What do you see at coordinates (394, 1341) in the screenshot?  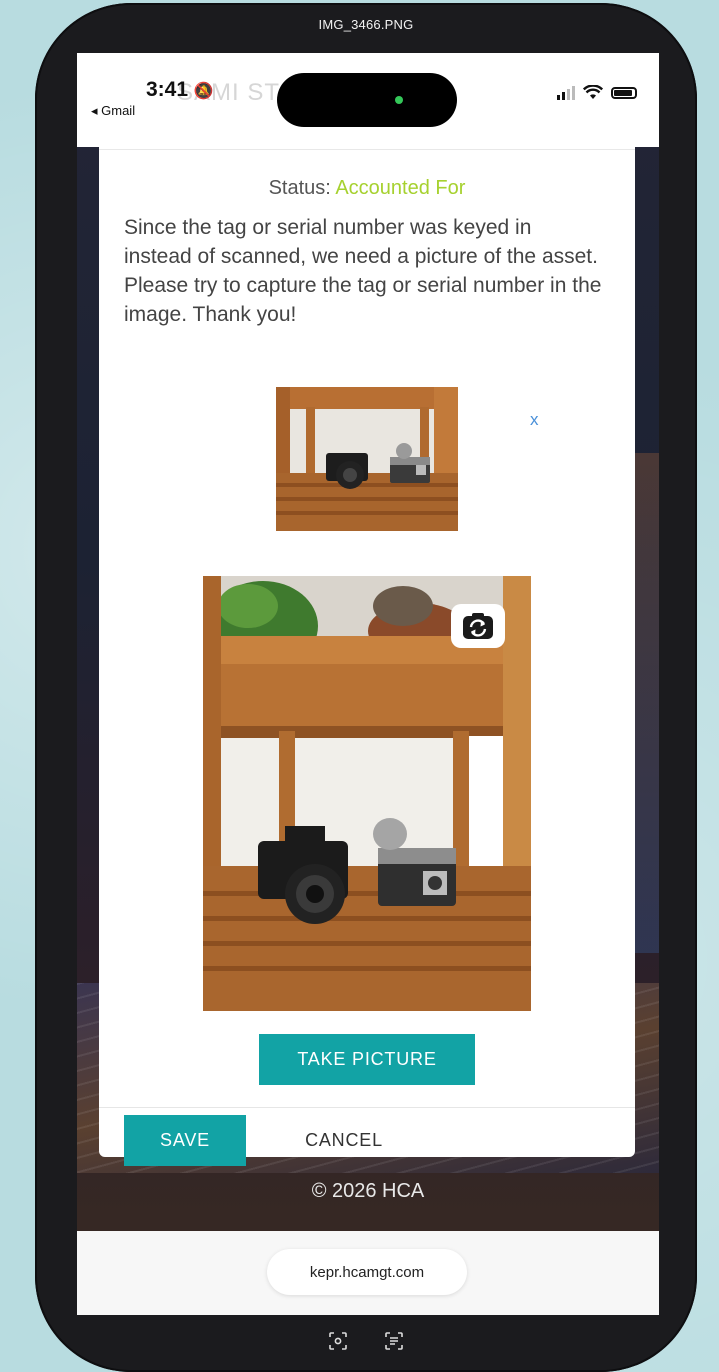 I see `text-scan-icon` at bounding box center [394, 1341].